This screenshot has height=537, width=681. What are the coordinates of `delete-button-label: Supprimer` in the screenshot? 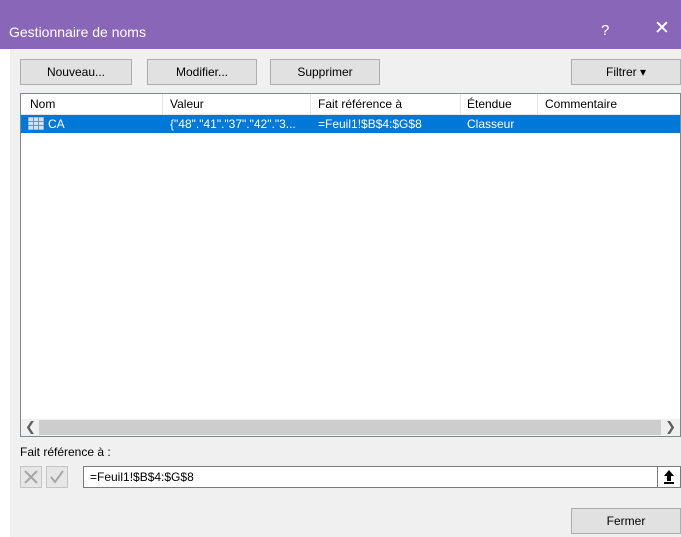 It's located at (325, 72).